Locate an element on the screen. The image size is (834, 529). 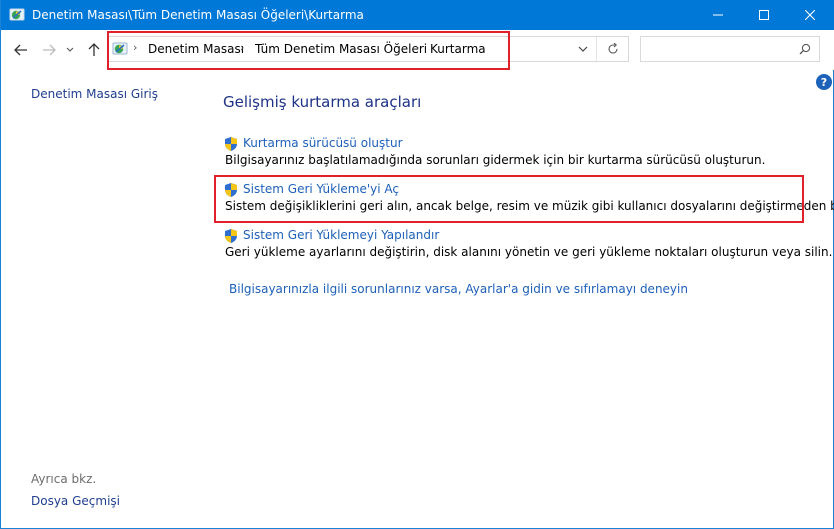
maximize-icon is located at coordinates (764, 15).